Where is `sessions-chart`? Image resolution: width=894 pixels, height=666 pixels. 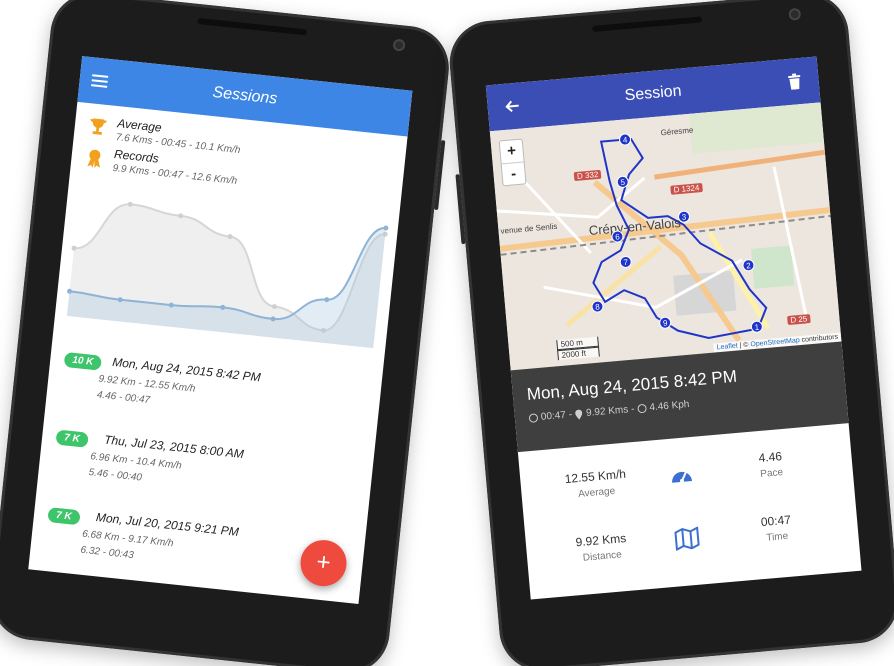 sessions-chart is located at coordinates (227, 275).